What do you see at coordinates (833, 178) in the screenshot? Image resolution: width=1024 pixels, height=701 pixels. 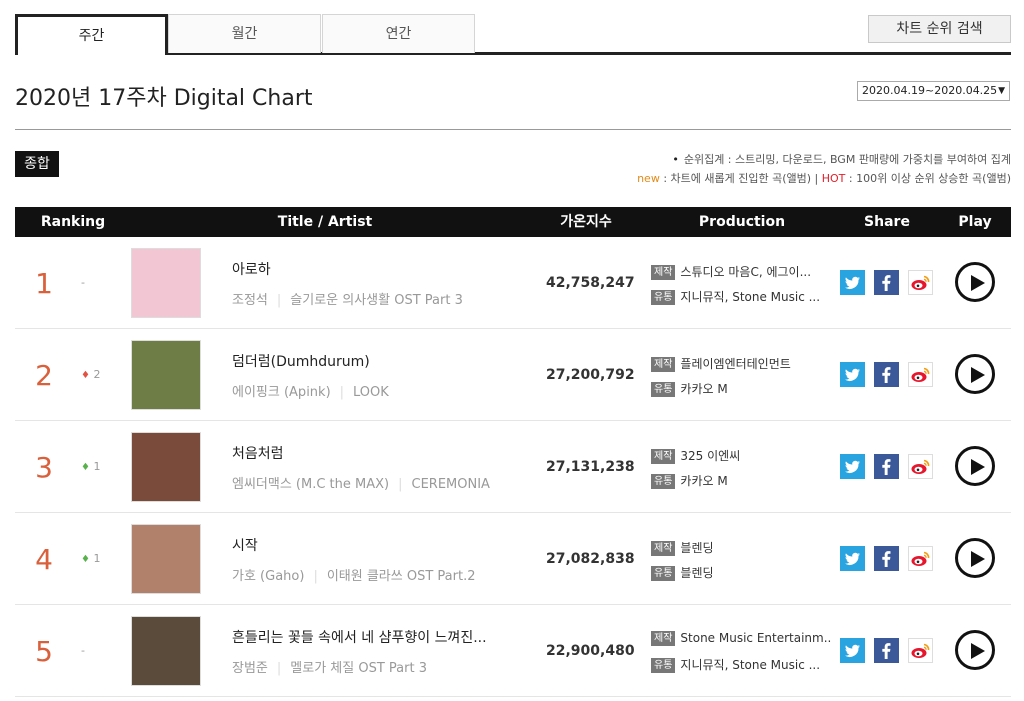 I see `hot-label: HOT` at bounding box center [833, 178].